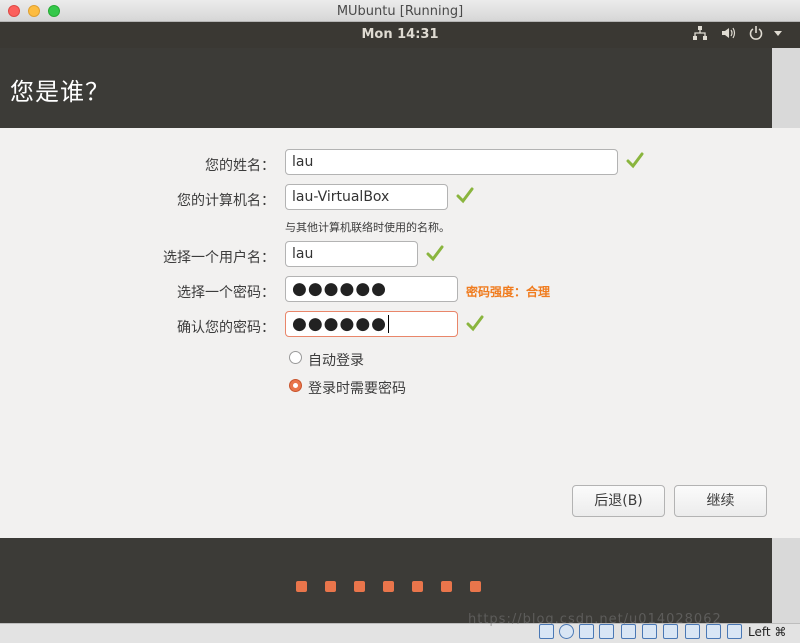 Image resolution: width=800 pixels, height=643 pixels. Describe the element at coordinates (734, 631) in the screenshot. I see `keyboard-capture-icon` at that location.